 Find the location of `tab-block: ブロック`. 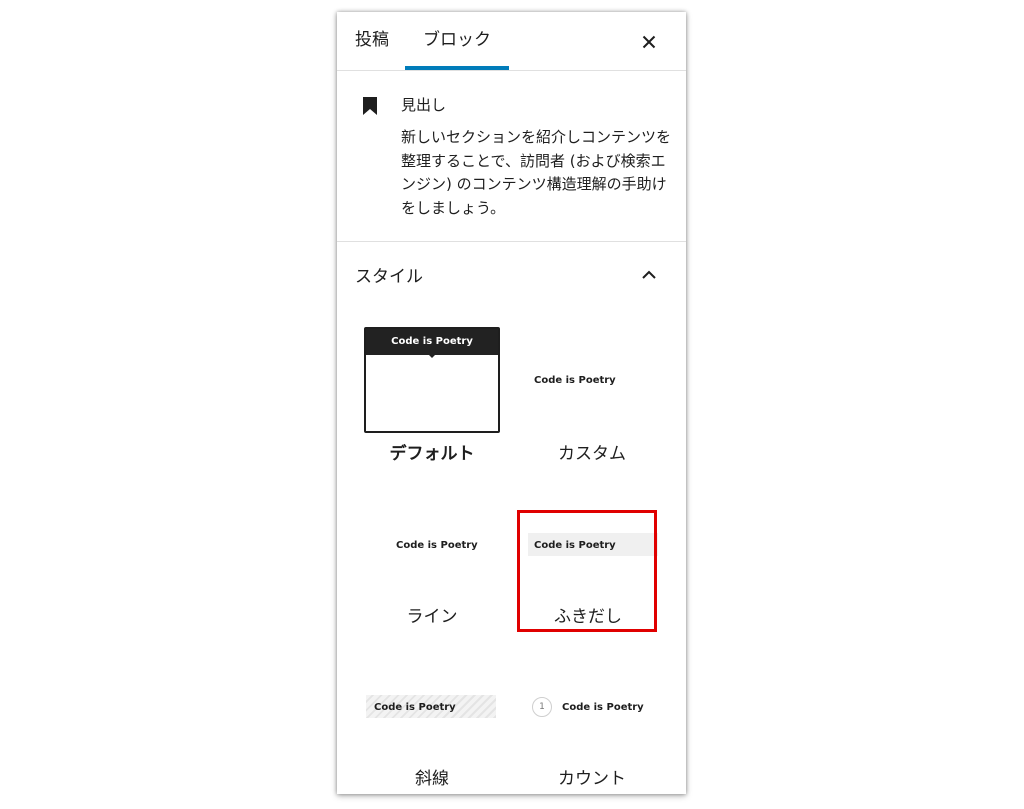

tab-block: ブロック is located at coordinates (457, 41).